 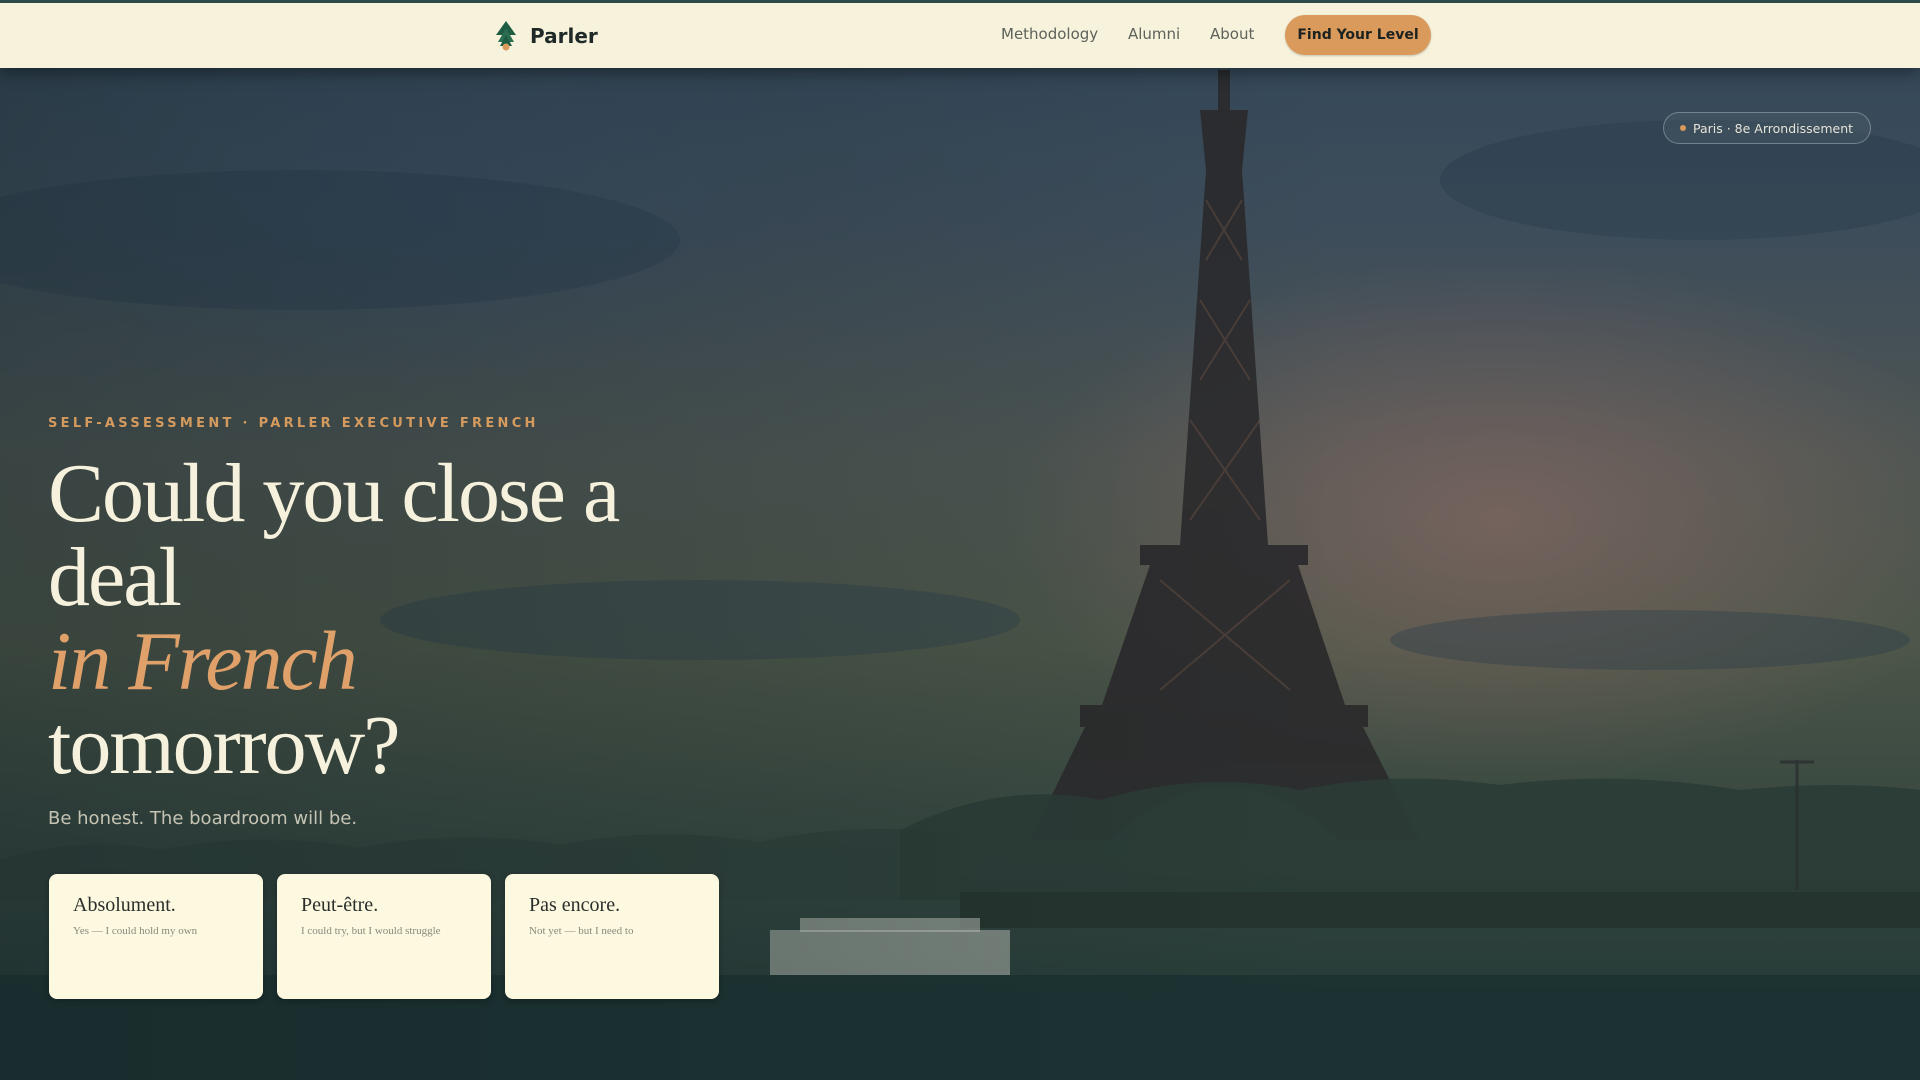 What do you see at coordinates (1683, 128) in the screenshot?
I see `location-dot-icon` at bounding box center [1683, 128].